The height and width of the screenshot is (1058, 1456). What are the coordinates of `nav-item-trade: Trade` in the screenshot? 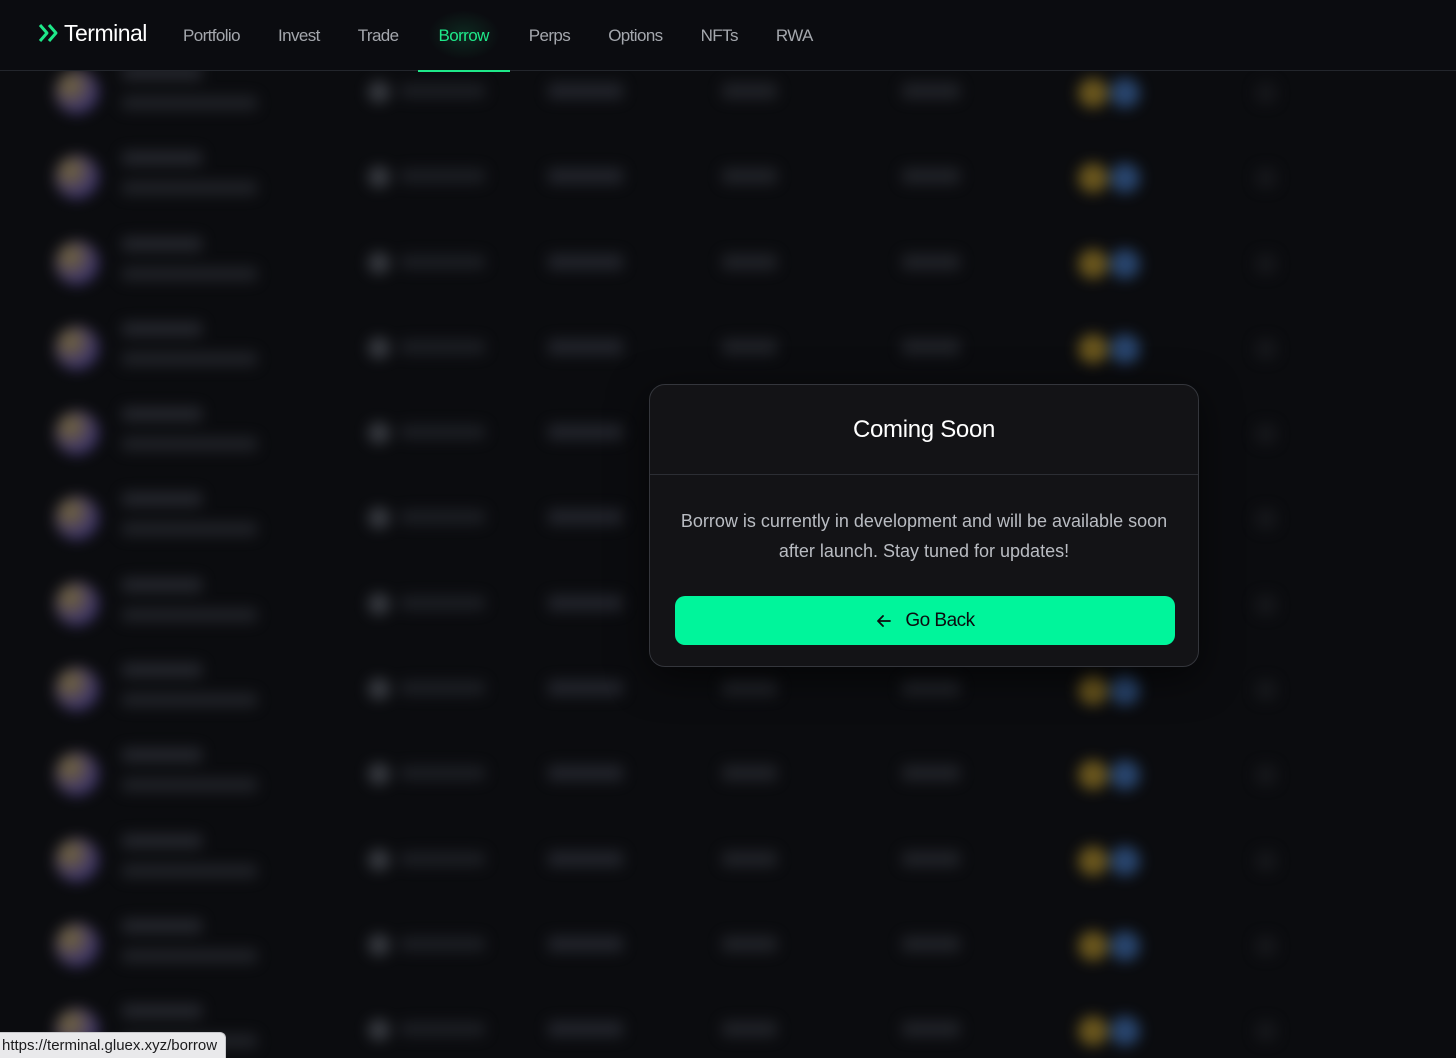 It's located at (378, 35).